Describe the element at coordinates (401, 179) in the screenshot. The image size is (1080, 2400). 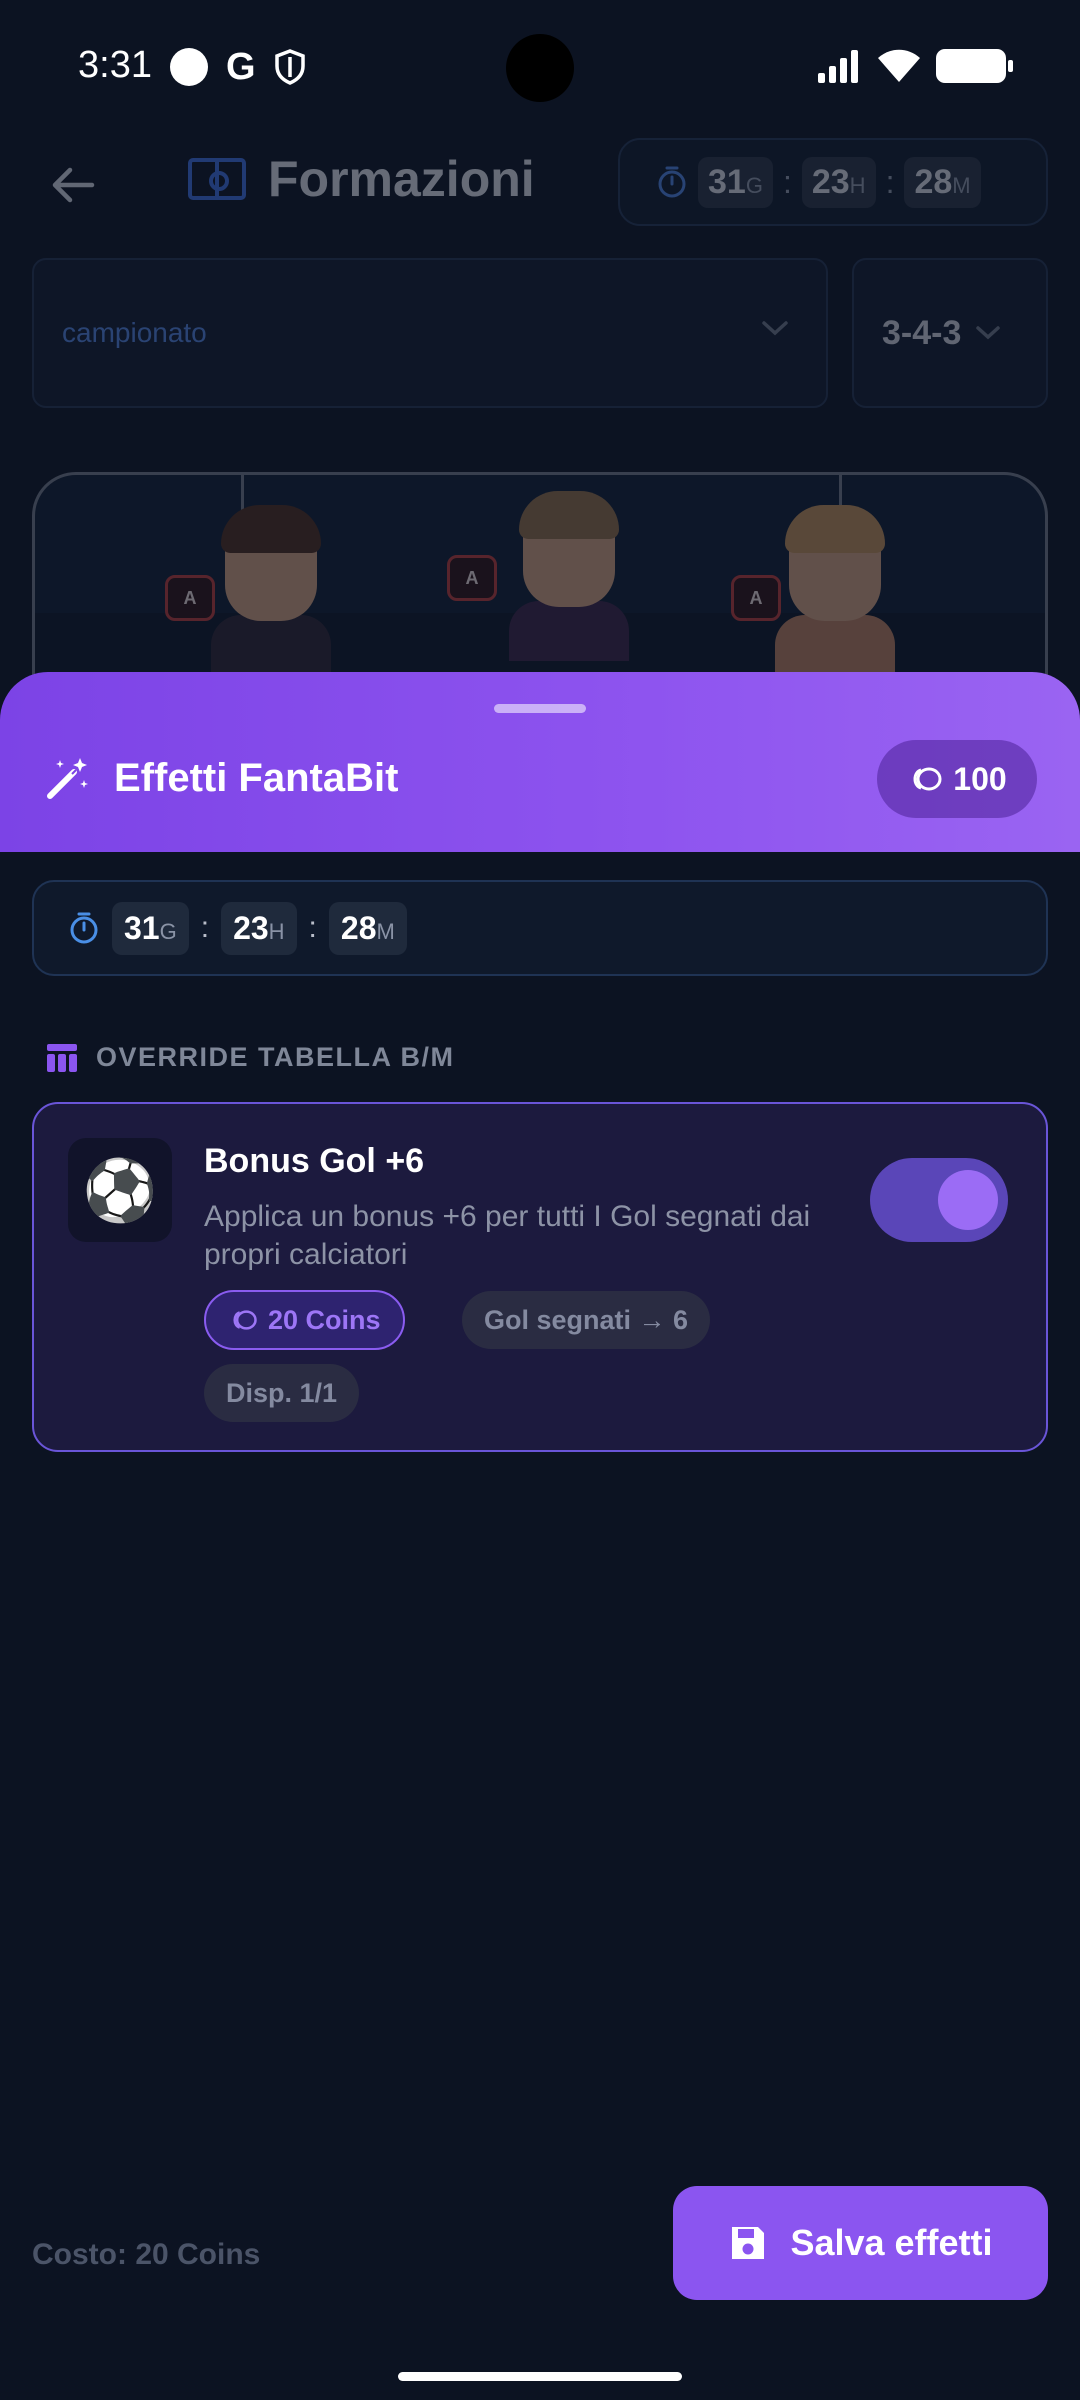
I see `page-title: Formazioni` at that location.